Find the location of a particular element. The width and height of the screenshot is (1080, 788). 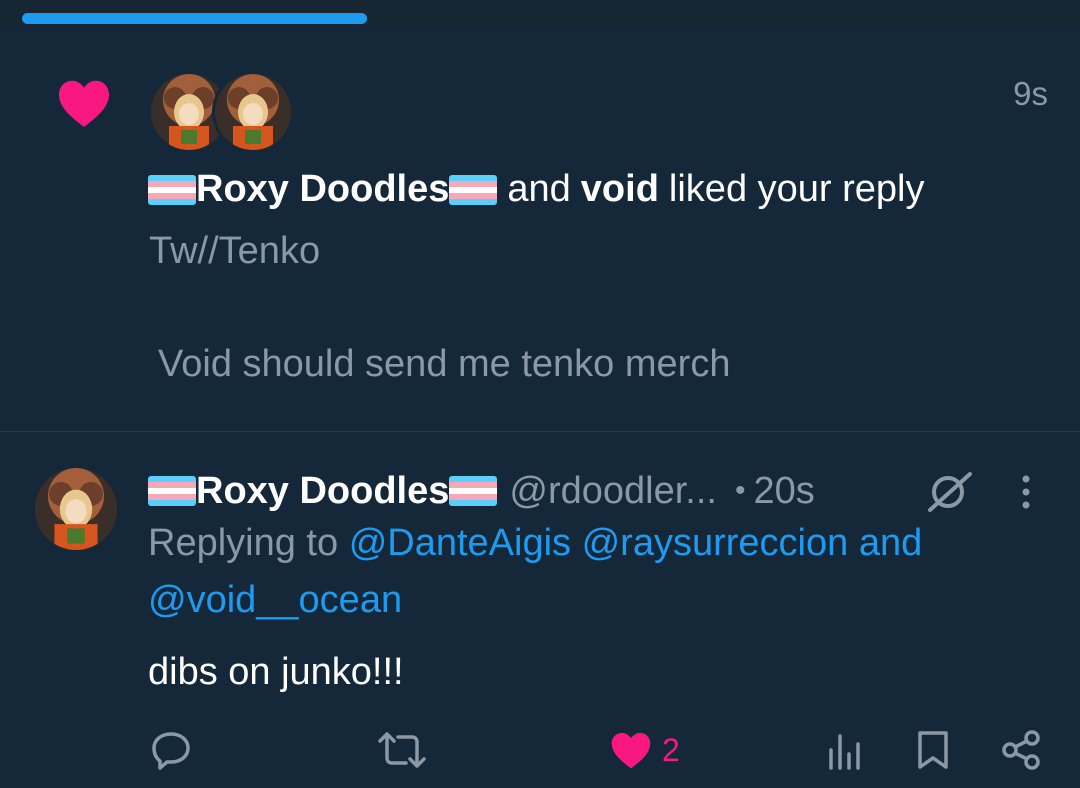

share-button is located at coordinates (1021, 750).